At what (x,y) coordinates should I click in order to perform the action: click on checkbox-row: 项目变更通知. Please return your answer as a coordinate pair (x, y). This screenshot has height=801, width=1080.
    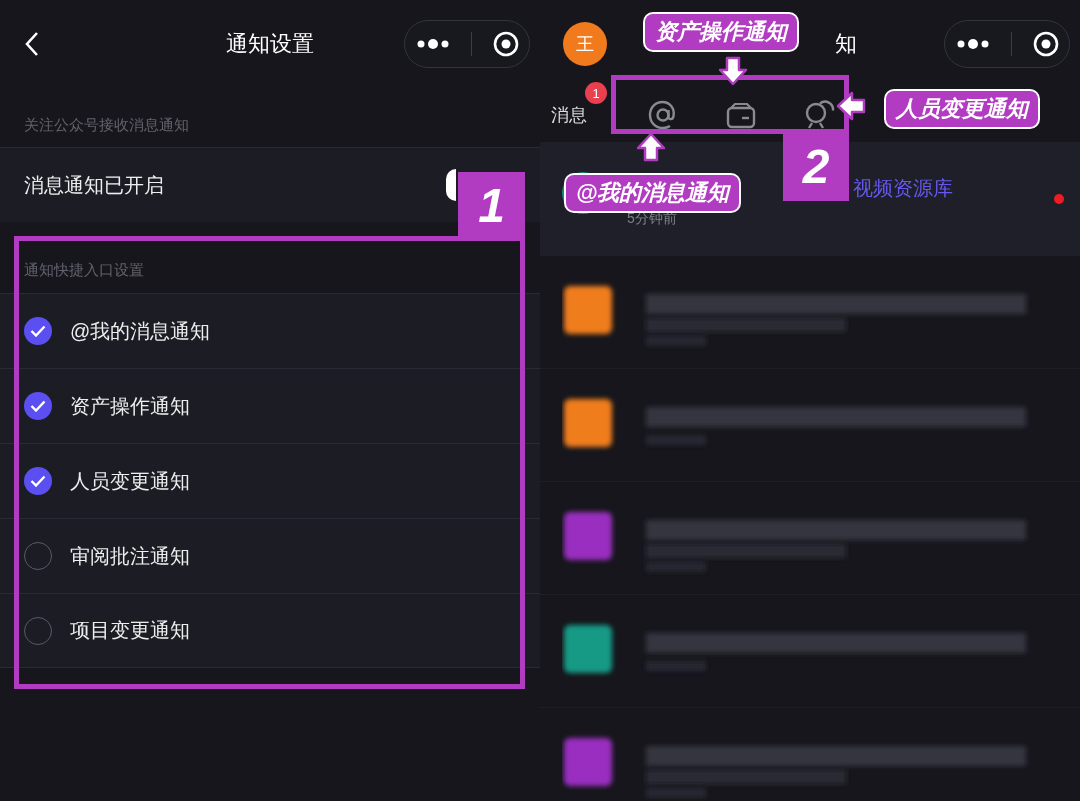
    Looking at the image, I should click on (270, 630).